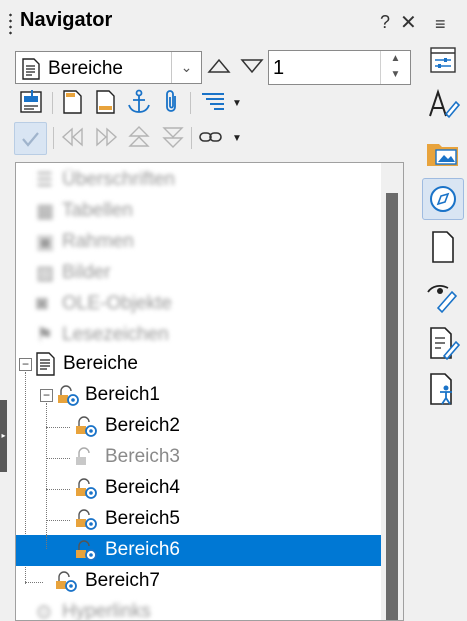 Image resolution: width=467 pixels, height=621 pixels. Describe the element at coordinates (45, 364) in the screenshot. I see `section-document-icon` at that location.